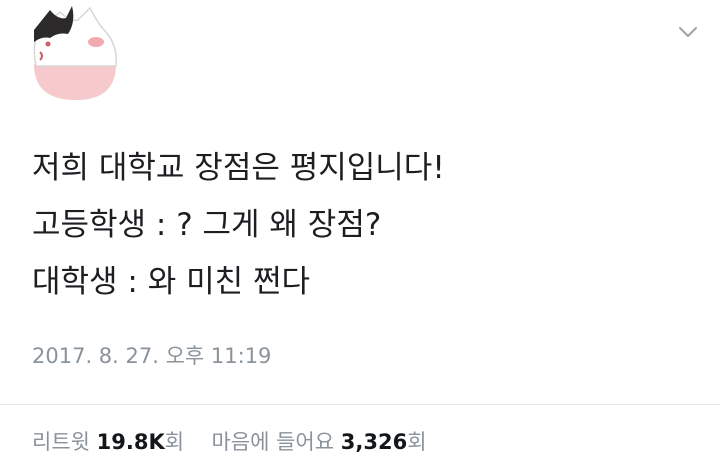 This screenshot has width=720, height=468. I want to click on retweet-stat: 리트윗 19.8K회, so click(111, 442).